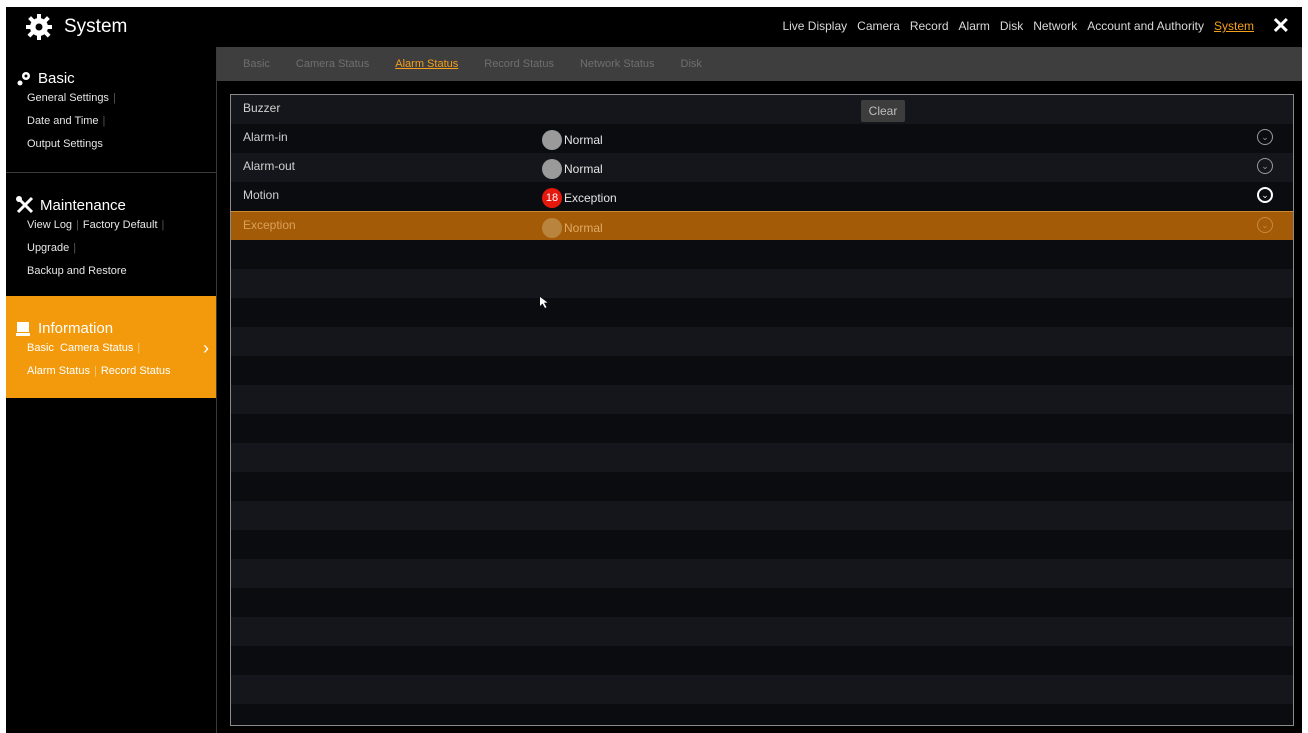 This screenshot has width=1308, height=733. I want to click on tab-camera-status: Camera Status, so click(332, 64).